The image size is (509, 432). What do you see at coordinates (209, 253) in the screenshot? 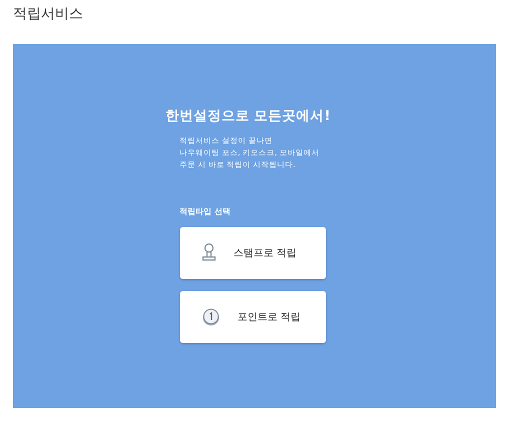
I see `stamp-icon` at bounding box center [209, 253].